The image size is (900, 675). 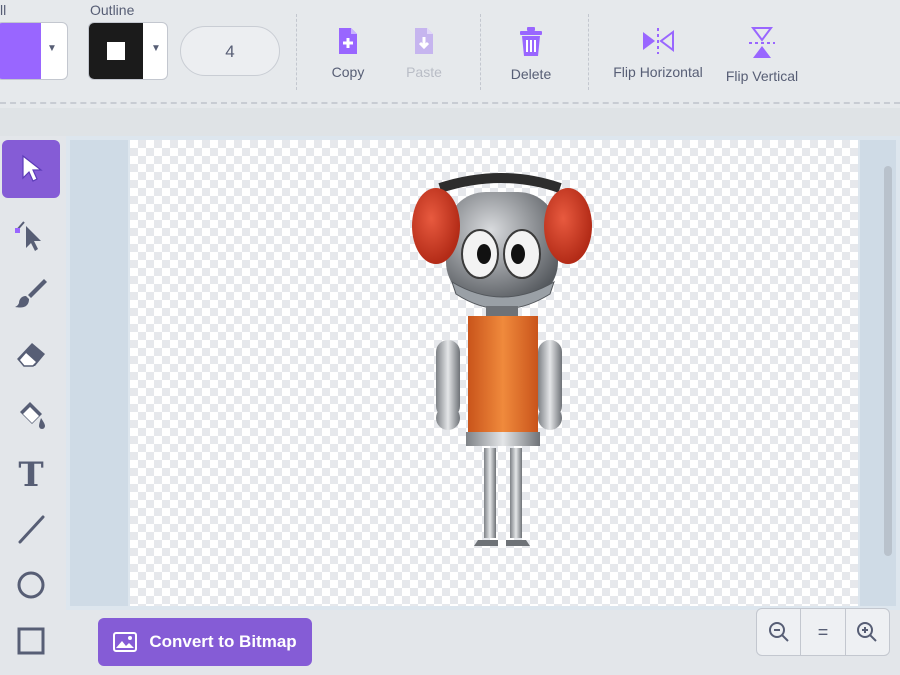 I want to click on rectangle-icon, so click(x=31, y=641).